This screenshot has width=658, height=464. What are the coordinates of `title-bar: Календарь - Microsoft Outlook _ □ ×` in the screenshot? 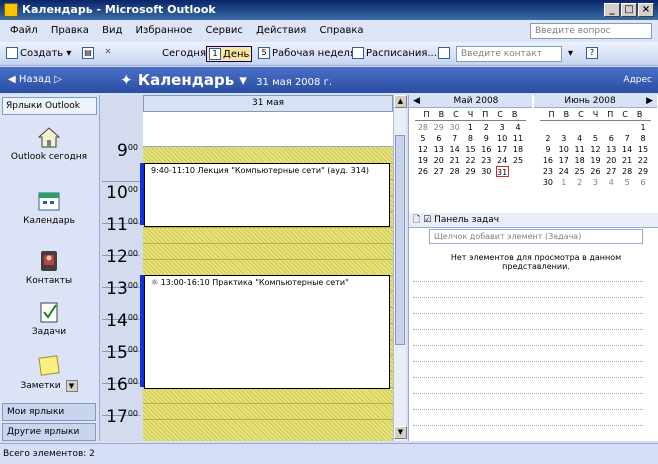 It's located at (329, 10).